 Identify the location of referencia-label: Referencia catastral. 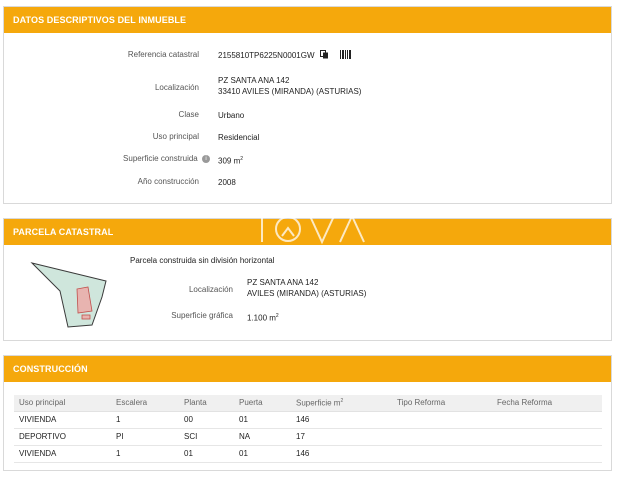
(163, 54).